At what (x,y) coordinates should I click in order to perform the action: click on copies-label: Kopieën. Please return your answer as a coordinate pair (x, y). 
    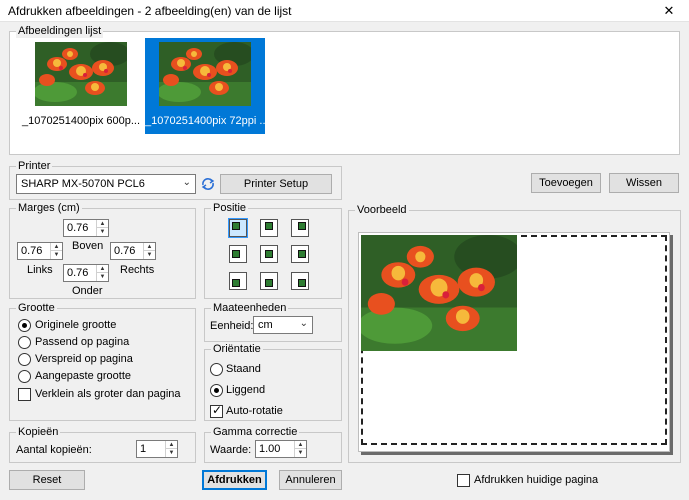
    Looking at the image, I should click on (38, 432).